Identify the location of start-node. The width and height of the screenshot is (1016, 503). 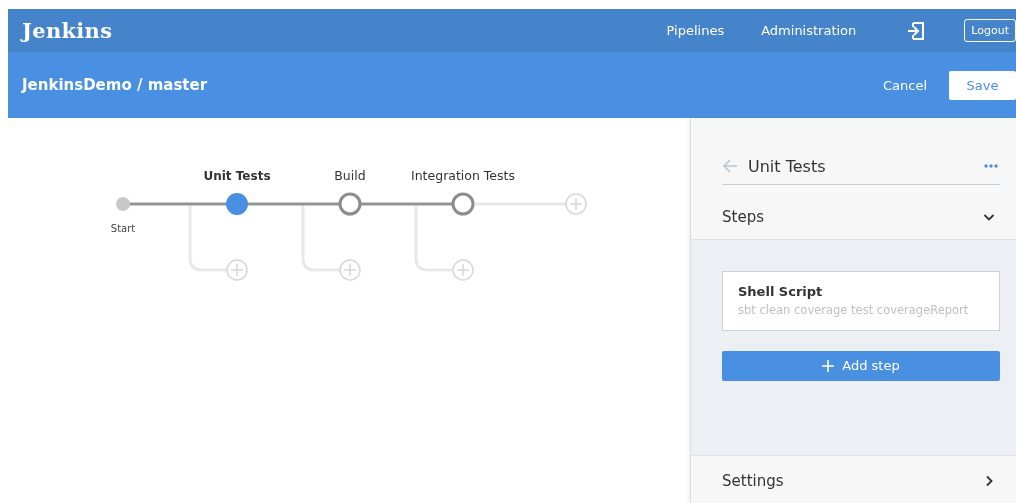
(123, 204).